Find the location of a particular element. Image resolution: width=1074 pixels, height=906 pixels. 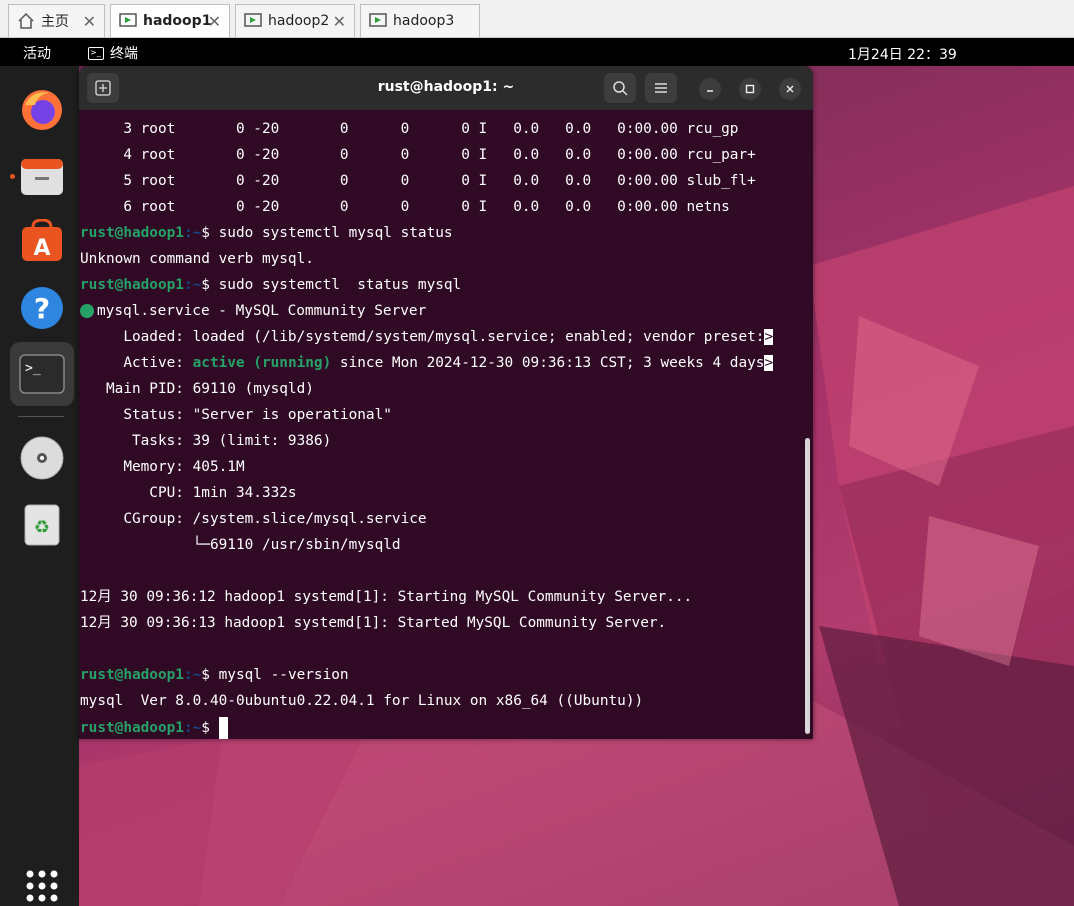

activities-button: 活动 is located at coordinates (37, 53).